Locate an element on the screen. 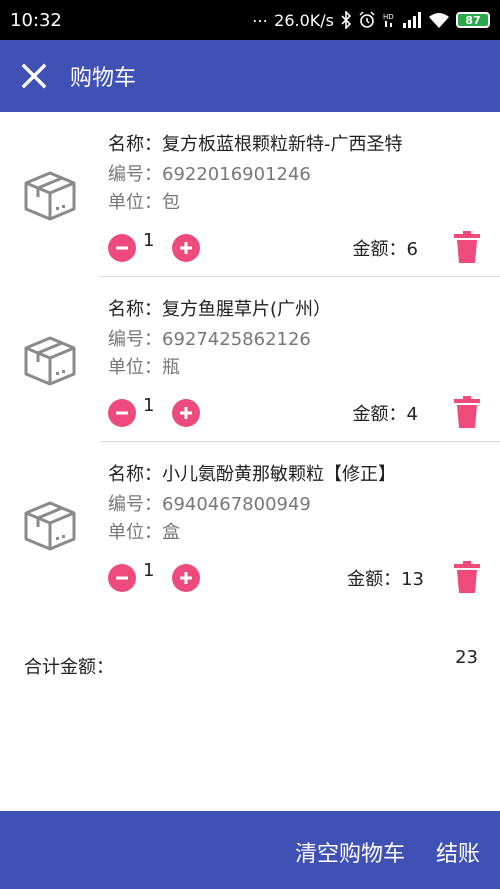 The width and height of the screenshot is (500, 889). item-code: 编号：6922016901246 is located at coordinates (209, 174).